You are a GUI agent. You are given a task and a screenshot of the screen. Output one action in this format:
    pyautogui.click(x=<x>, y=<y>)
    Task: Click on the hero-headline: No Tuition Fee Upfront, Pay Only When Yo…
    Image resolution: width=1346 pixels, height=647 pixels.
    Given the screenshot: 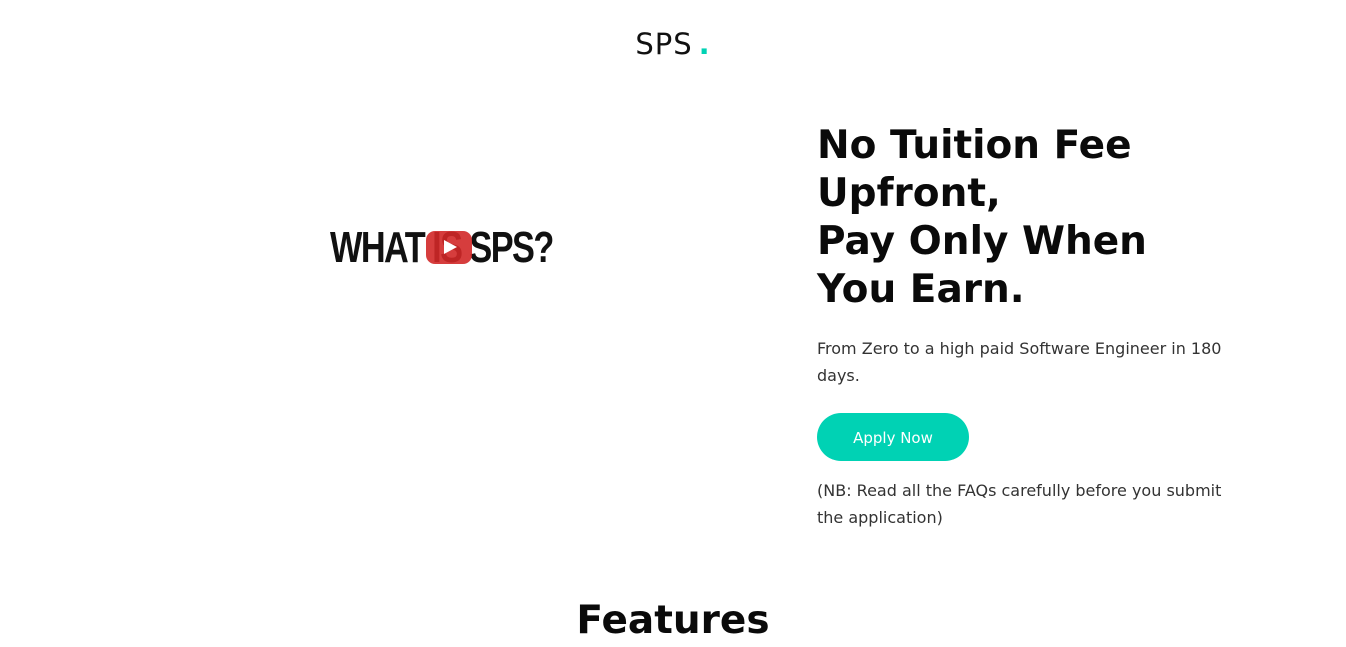 What is the action you would take?
    pyautogui.click(x=1027, y=218)
    